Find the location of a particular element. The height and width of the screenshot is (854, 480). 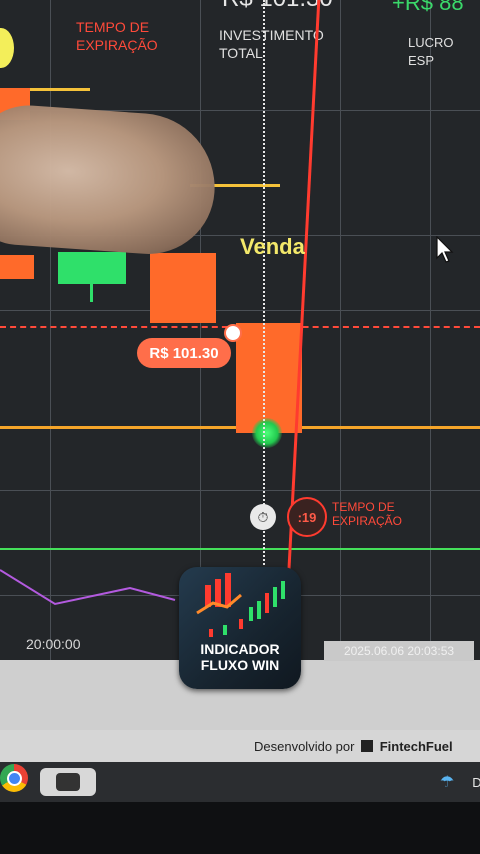

indicator-logo: INDICADOR FLUXO WIN is located at coordinates (240, 628).